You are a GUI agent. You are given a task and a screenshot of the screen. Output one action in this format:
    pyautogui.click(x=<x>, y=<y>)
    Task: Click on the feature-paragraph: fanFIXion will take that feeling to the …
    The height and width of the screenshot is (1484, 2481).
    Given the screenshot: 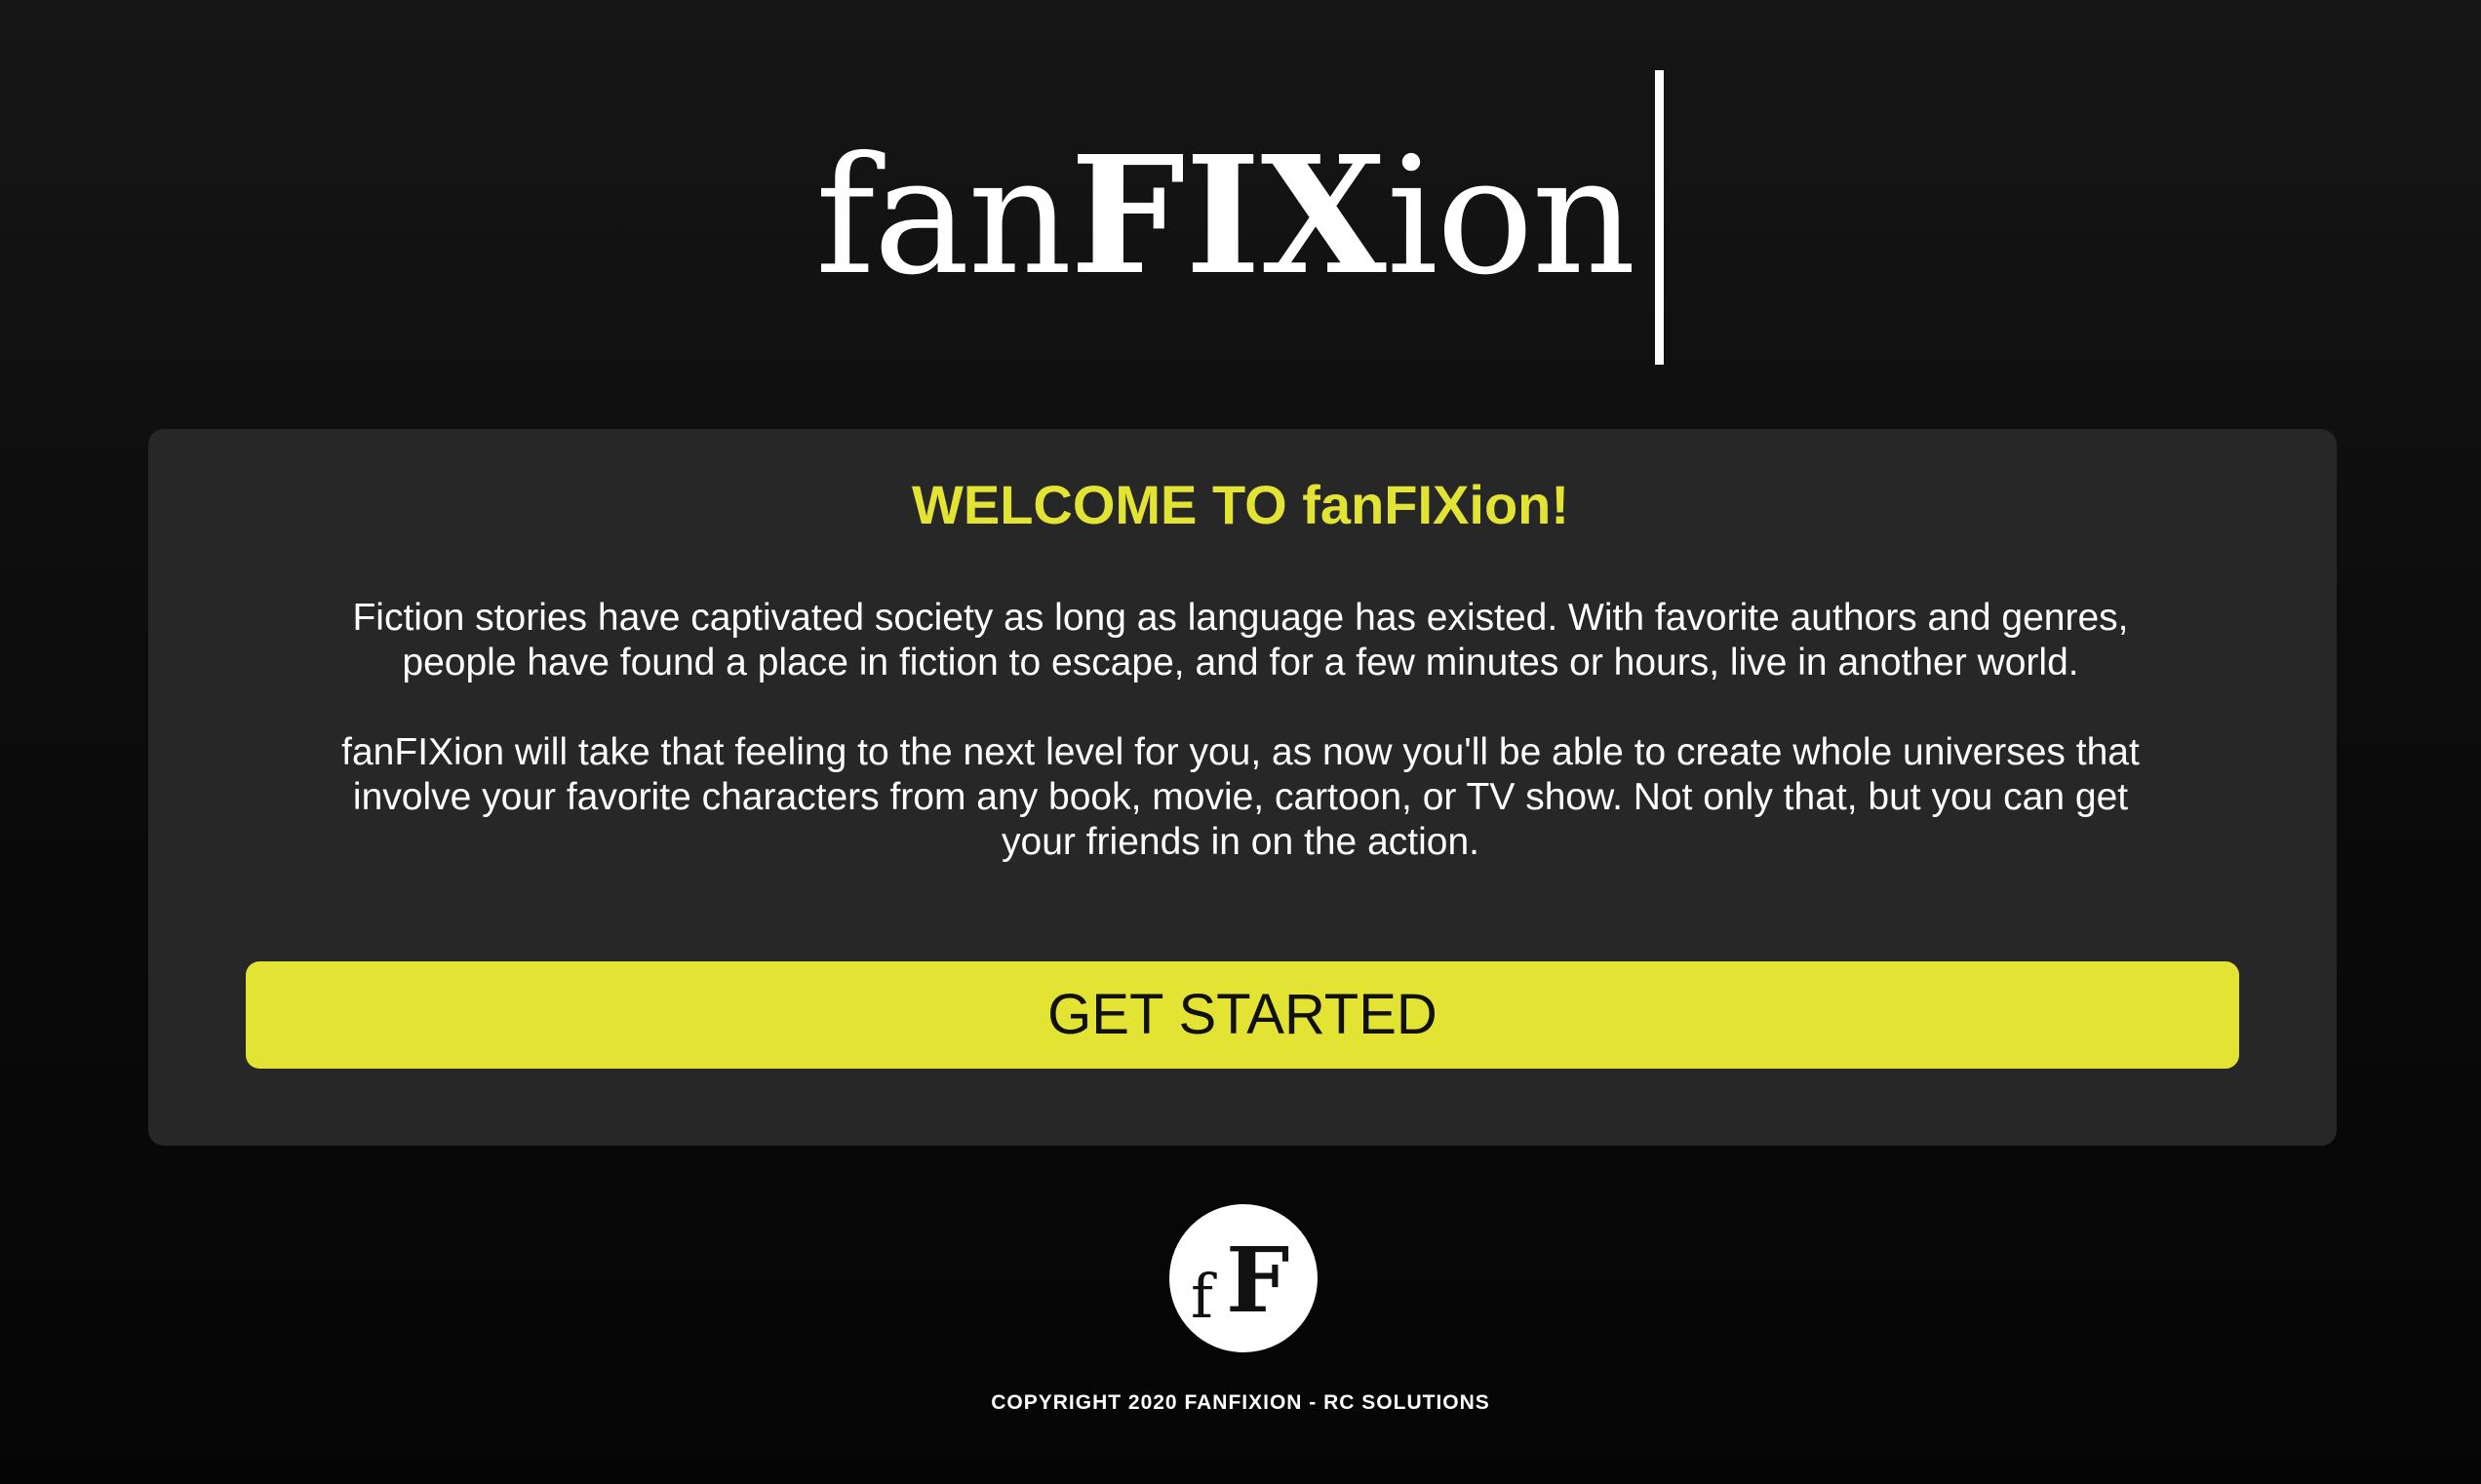 What is the action you would take?
    pyautogui.click(x=1240, y=797)
    